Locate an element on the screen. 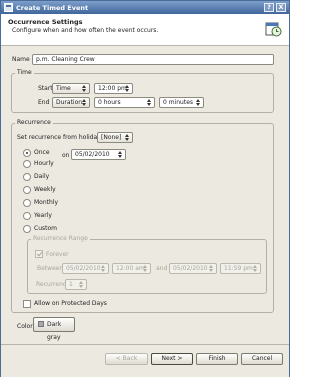  recurrences-value: 1 is located at coordinates (71, 284).